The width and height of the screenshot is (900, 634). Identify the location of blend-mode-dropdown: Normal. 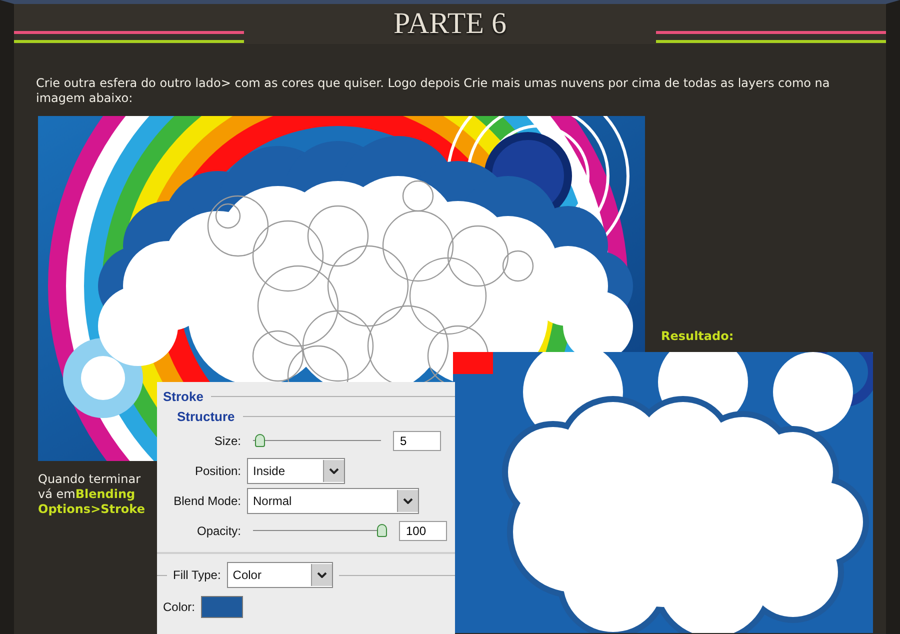
(333, 501).